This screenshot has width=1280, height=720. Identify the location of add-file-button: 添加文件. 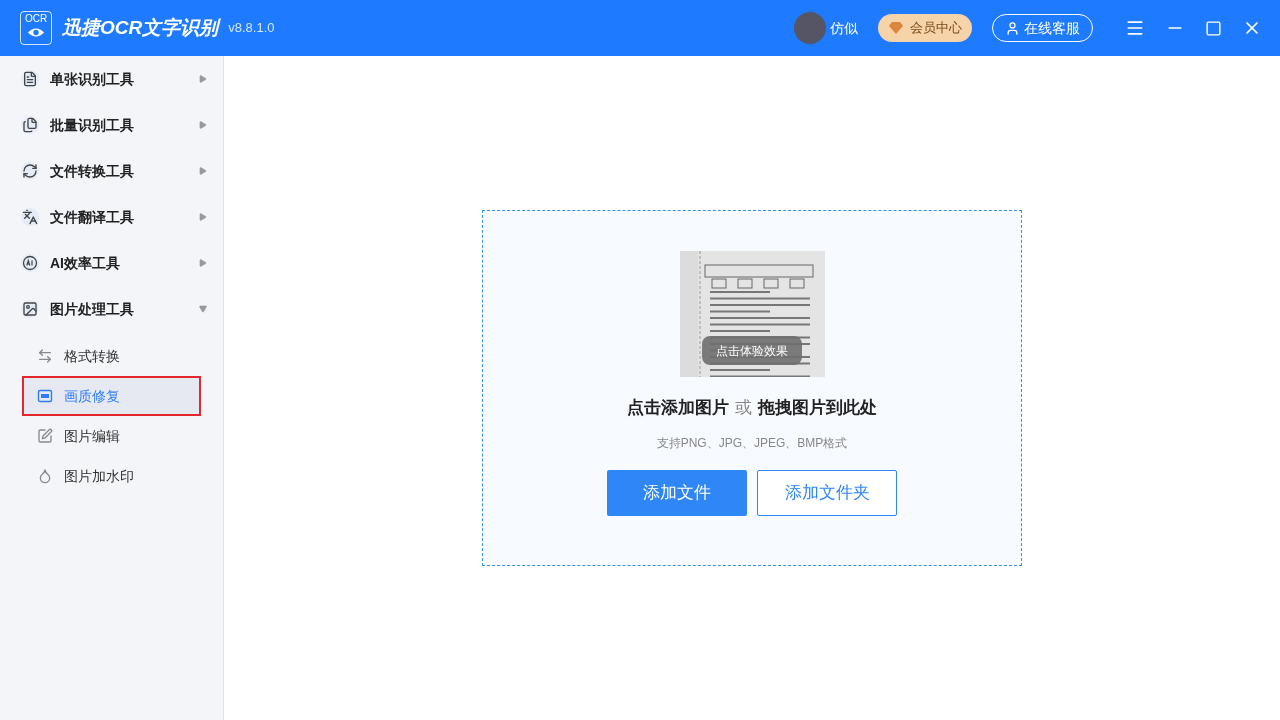
(677, 492).